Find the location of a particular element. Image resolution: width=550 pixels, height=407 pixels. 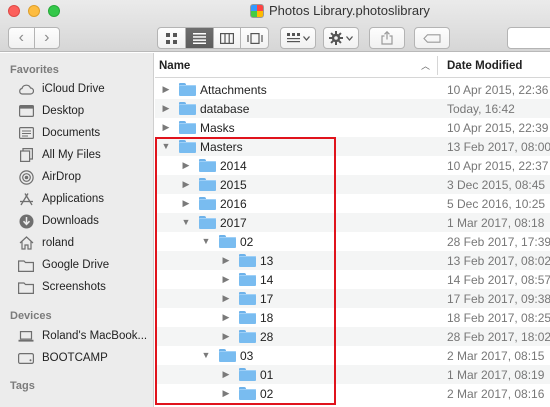

folder-name: Masters is located at coordinates (221, 147).